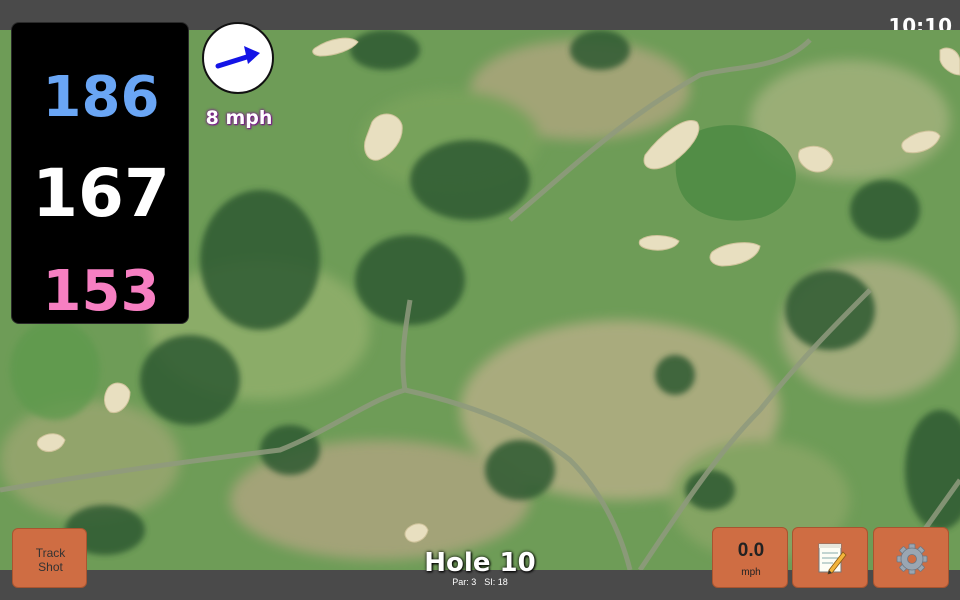 The width and height of the screenshot is (960, 600). I want to click on hole-par: Par: 3, so click(464, 582).